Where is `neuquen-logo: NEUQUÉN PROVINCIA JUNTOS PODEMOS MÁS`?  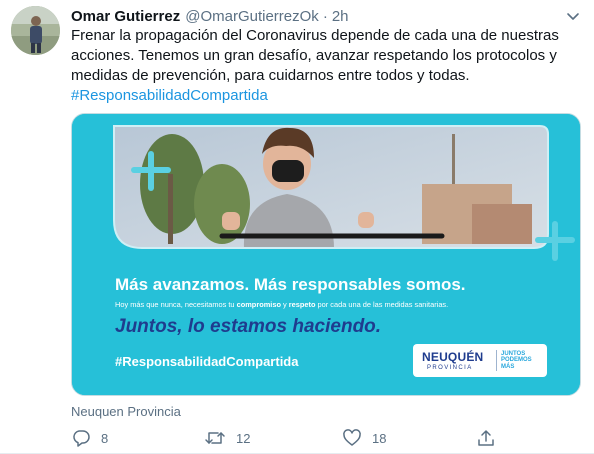
neuquen-logo: NEUQUÉN PROVINCIA JUNTOS PODEMOS MÁS is located at coordinates (480, 360).